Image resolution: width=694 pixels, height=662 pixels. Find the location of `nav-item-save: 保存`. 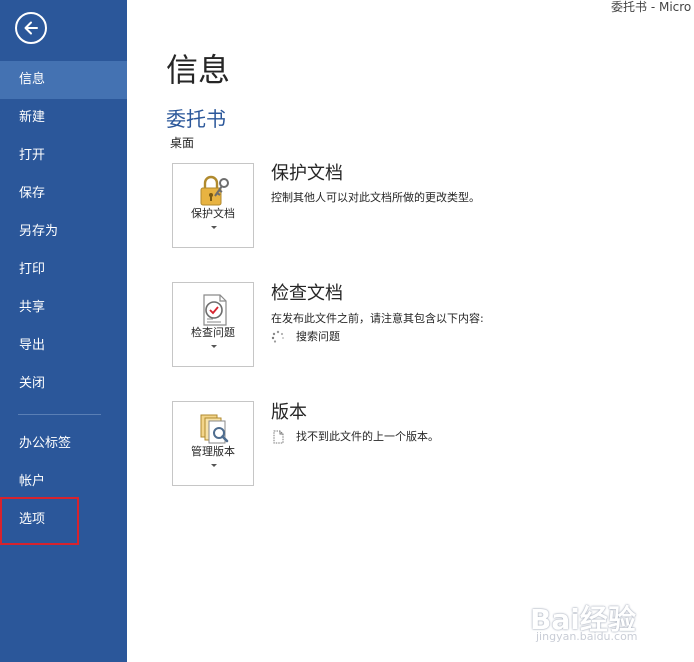

nav-item-save: 保存 is located at coordinates (63, 194).